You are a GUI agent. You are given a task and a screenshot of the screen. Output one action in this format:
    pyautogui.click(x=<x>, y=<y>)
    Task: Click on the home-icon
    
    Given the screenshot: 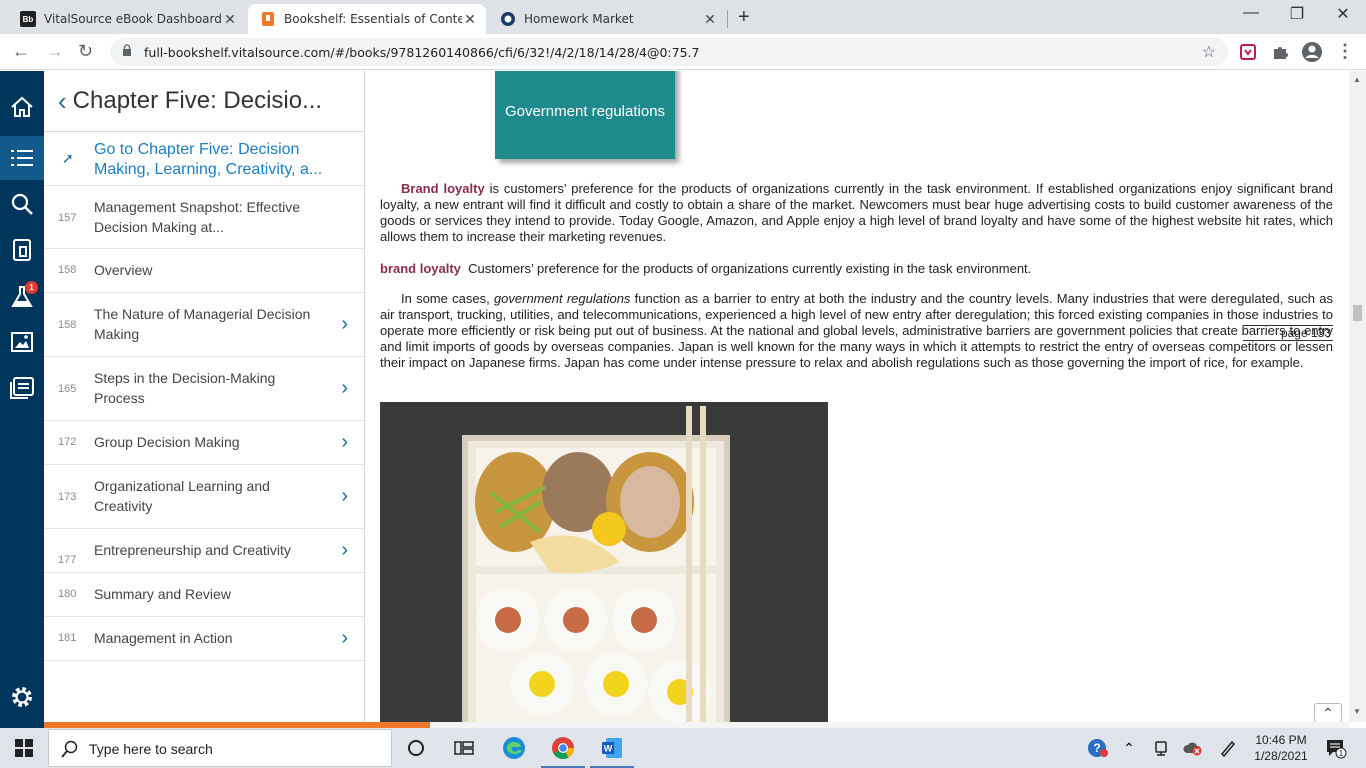 What is the action you would take?
    pyautogui.click(x=22, y=107)
    